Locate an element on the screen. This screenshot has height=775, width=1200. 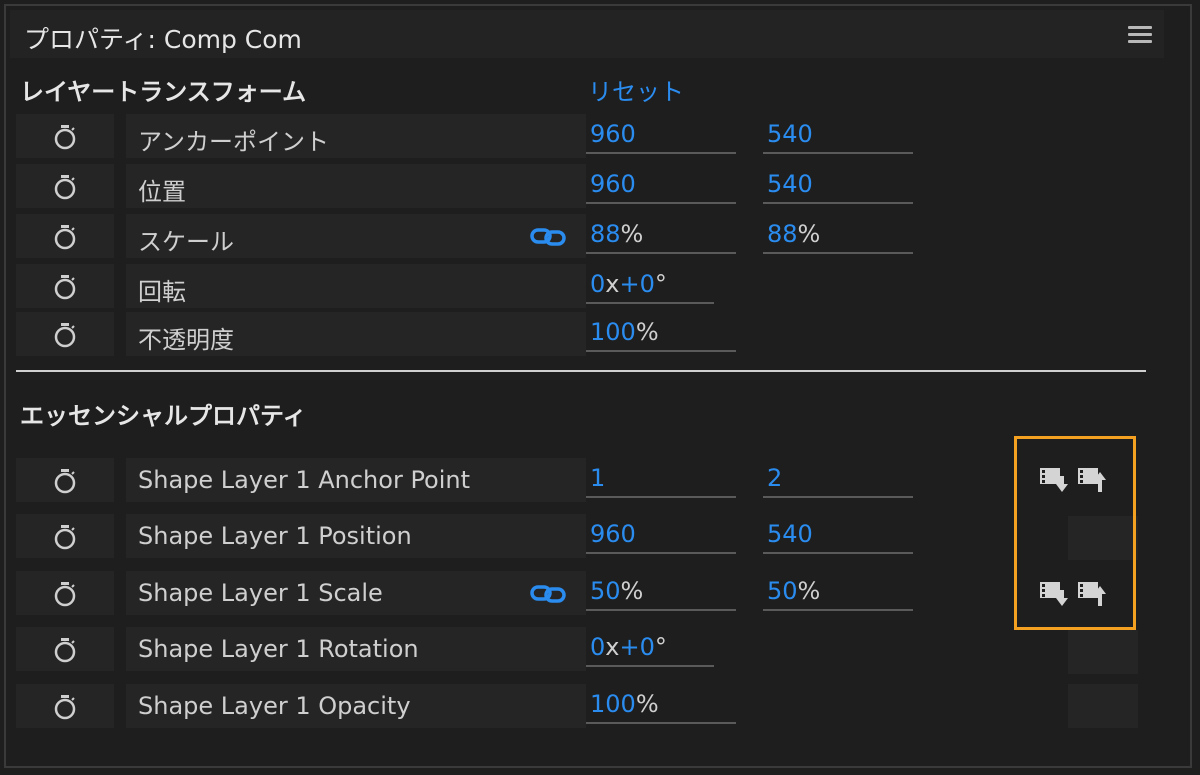
scale-y-value: 88% is located at coordinates (838, 235).